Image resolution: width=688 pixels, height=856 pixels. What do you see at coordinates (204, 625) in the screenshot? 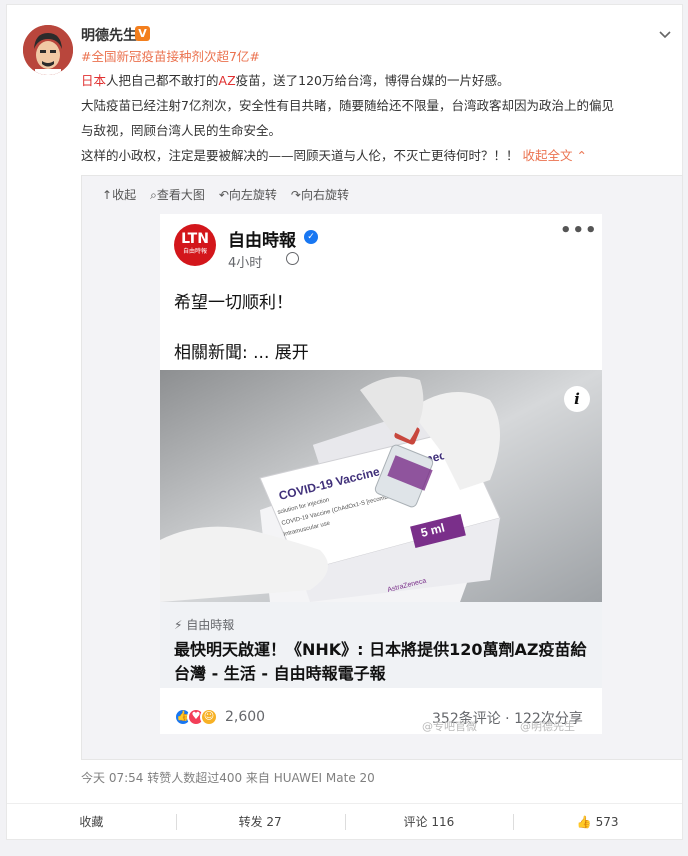
I see `link-source: ⚡ 自由時報` at bounding box center [204, 625].